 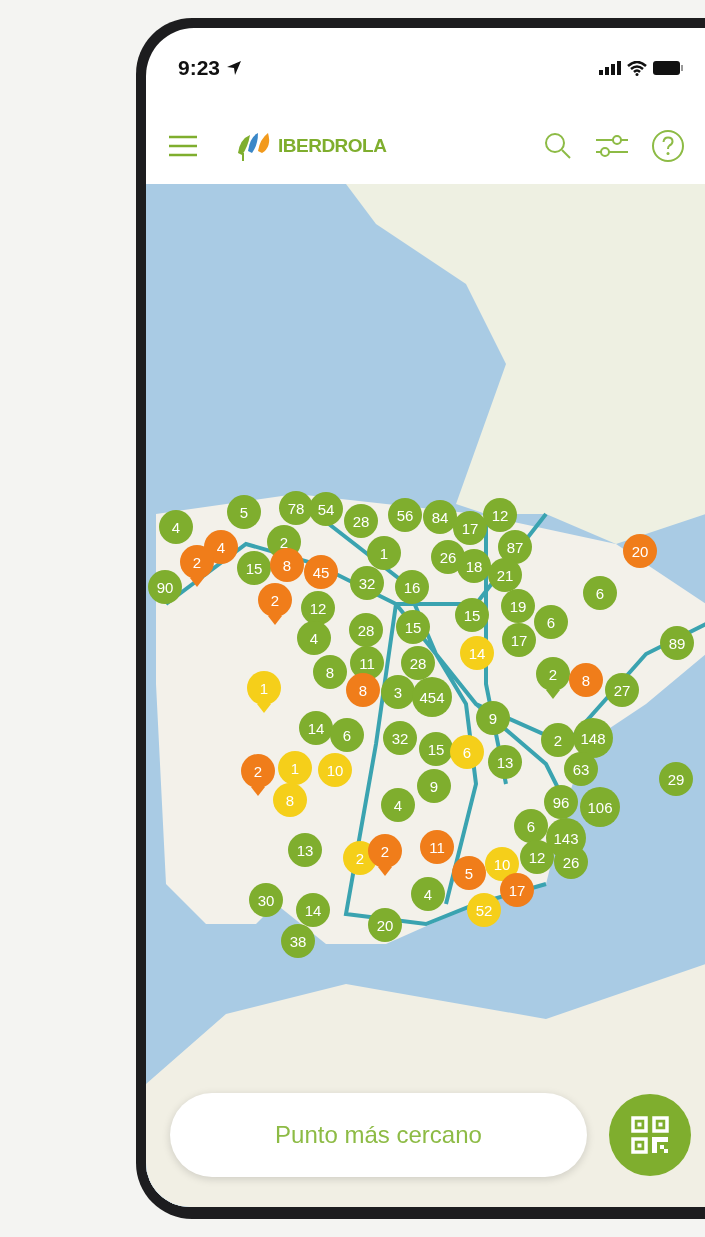 I want to click on wifi-icon, so click(x=637, y=68).